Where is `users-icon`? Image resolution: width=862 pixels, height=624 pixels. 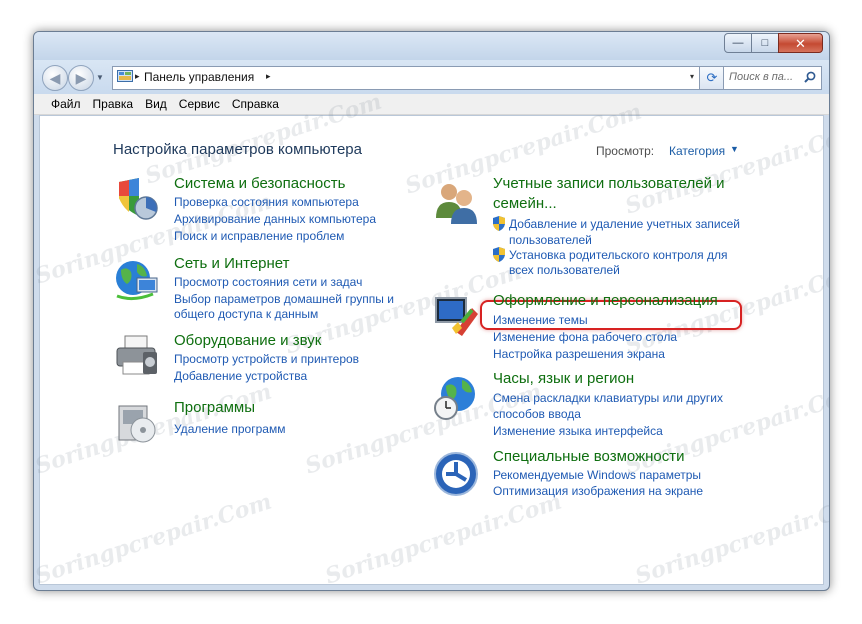
users-icon is located at coordinates (456, 202).